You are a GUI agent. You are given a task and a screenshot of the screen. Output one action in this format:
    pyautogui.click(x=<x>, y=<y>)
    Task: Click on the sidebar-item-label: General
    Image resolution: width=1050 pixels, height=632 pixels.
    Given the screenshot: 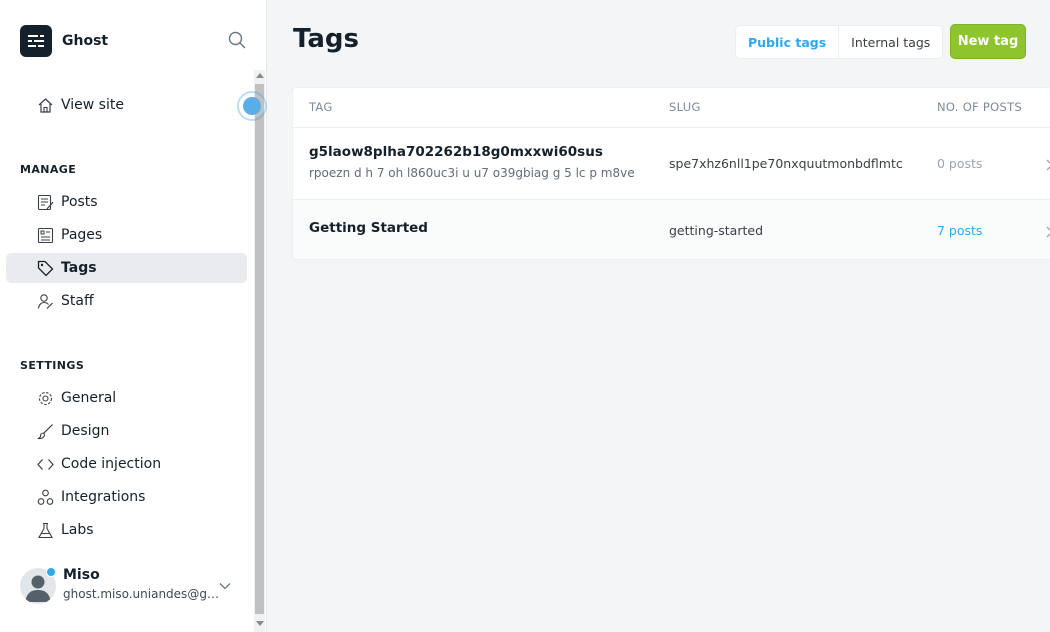 What is the action you would take?
    pyautogui.click(x=89, y=398)
    